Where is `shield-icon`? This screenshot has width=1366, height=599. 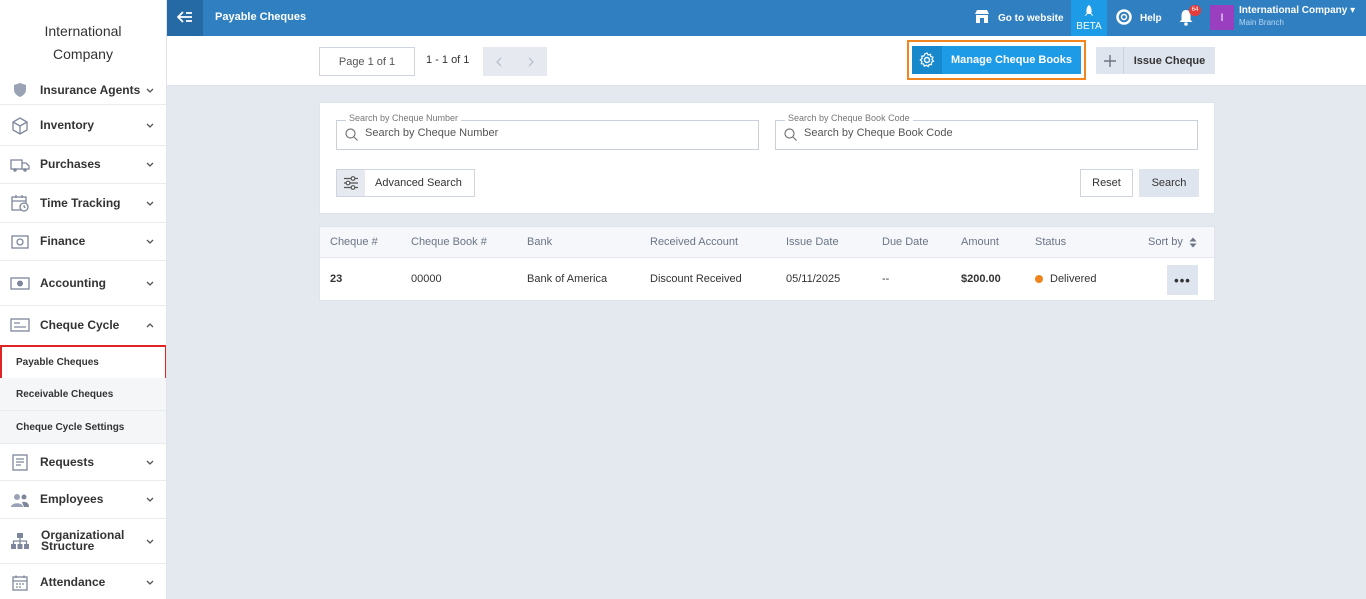
shield-icon is located at coordinates (20, 90).